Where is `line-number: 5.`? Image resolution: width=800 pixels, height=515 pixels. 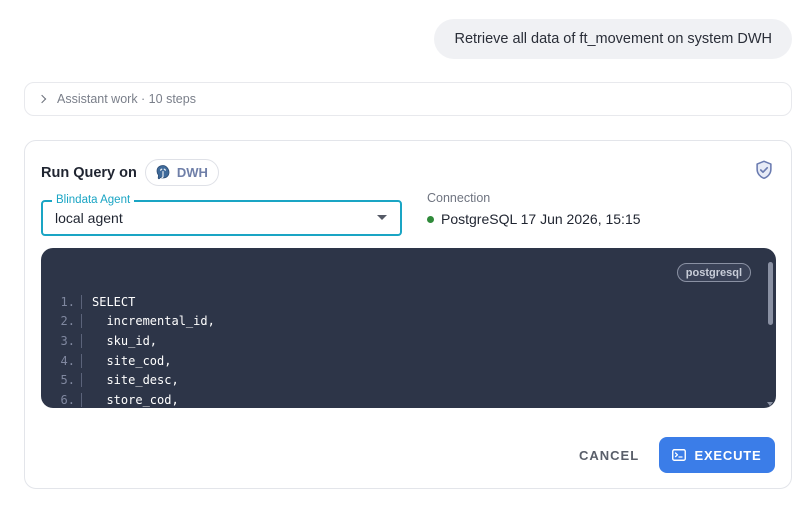 line-number: 5. is located at coordinates (67, 380).